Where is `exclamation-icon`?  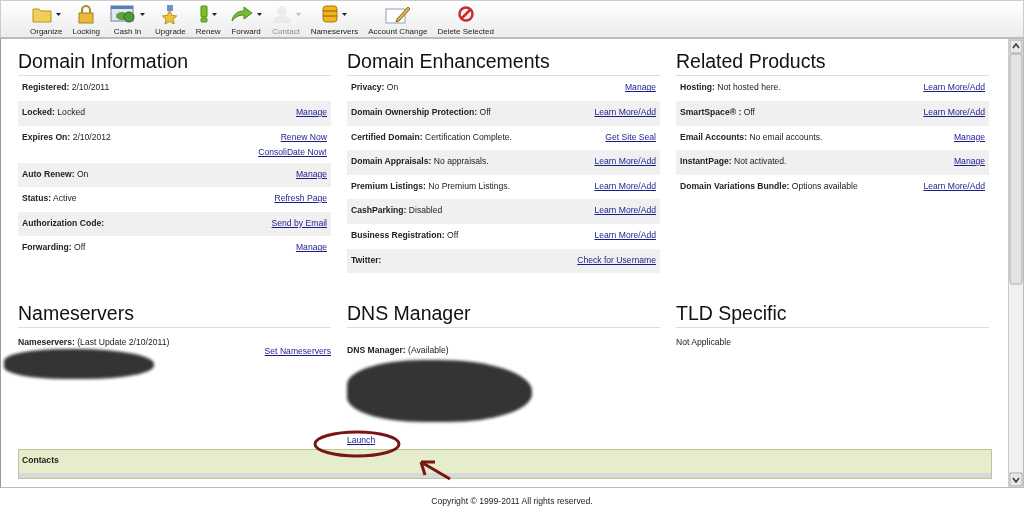 exclamation-icon is located at coordinates (203, 14).